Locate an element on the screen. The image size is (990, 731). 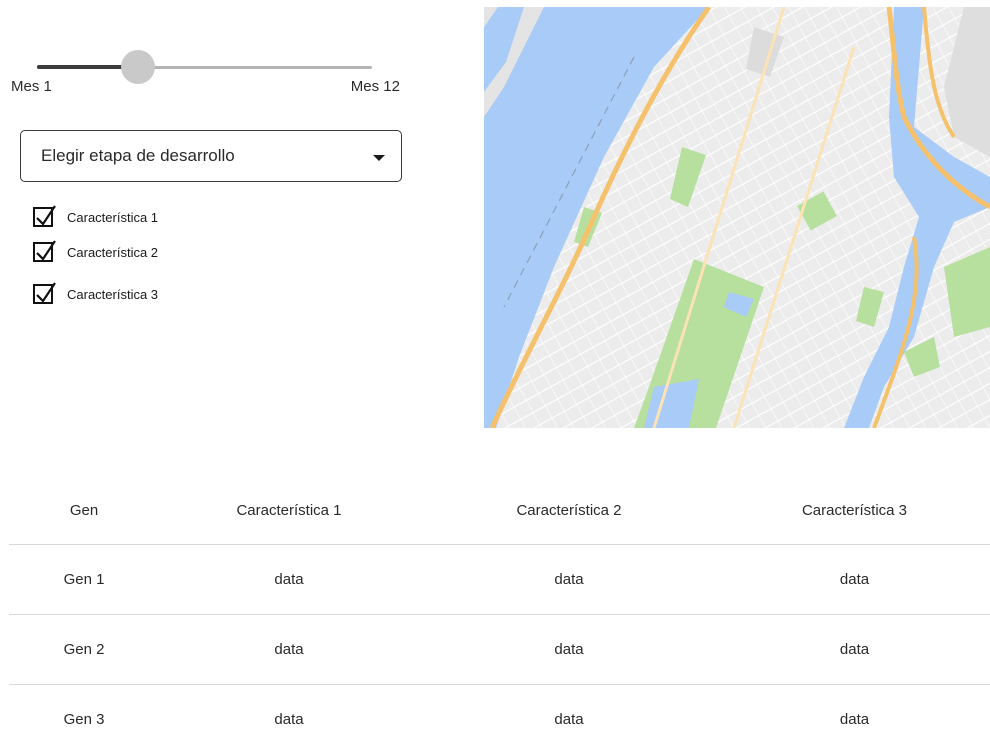
table-cell: Gen 1 is located at coordinates (84, 579).